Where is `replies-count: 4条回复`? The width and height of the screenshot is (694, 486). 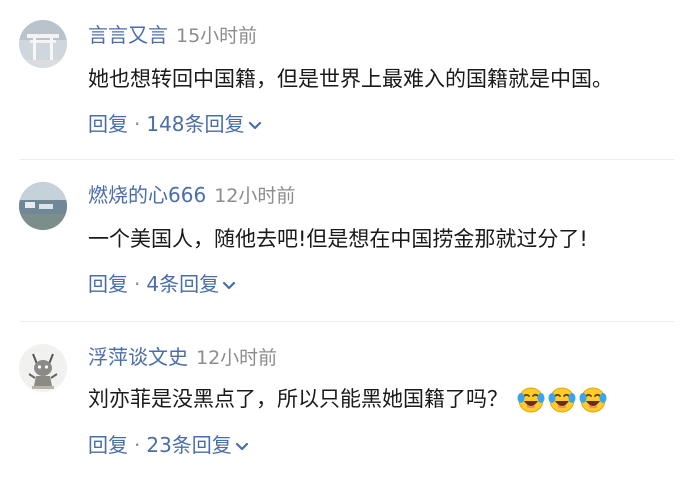 replies-count: 4条回复 is located at coordinates (183, 284).